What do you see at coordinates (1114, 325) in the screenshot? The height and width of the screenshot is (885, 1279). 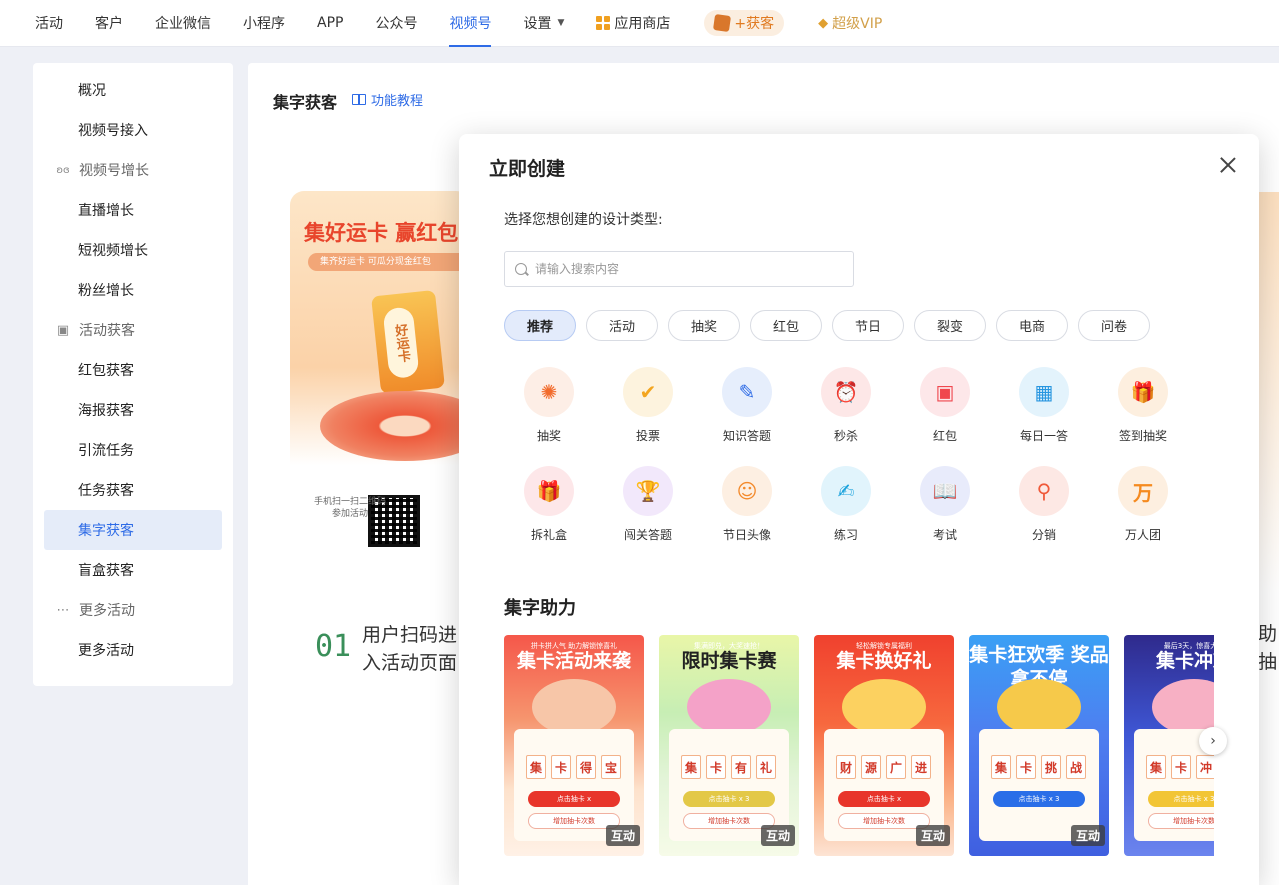 I see `tab-7: 问卷` at bounding box center [1114, 325].